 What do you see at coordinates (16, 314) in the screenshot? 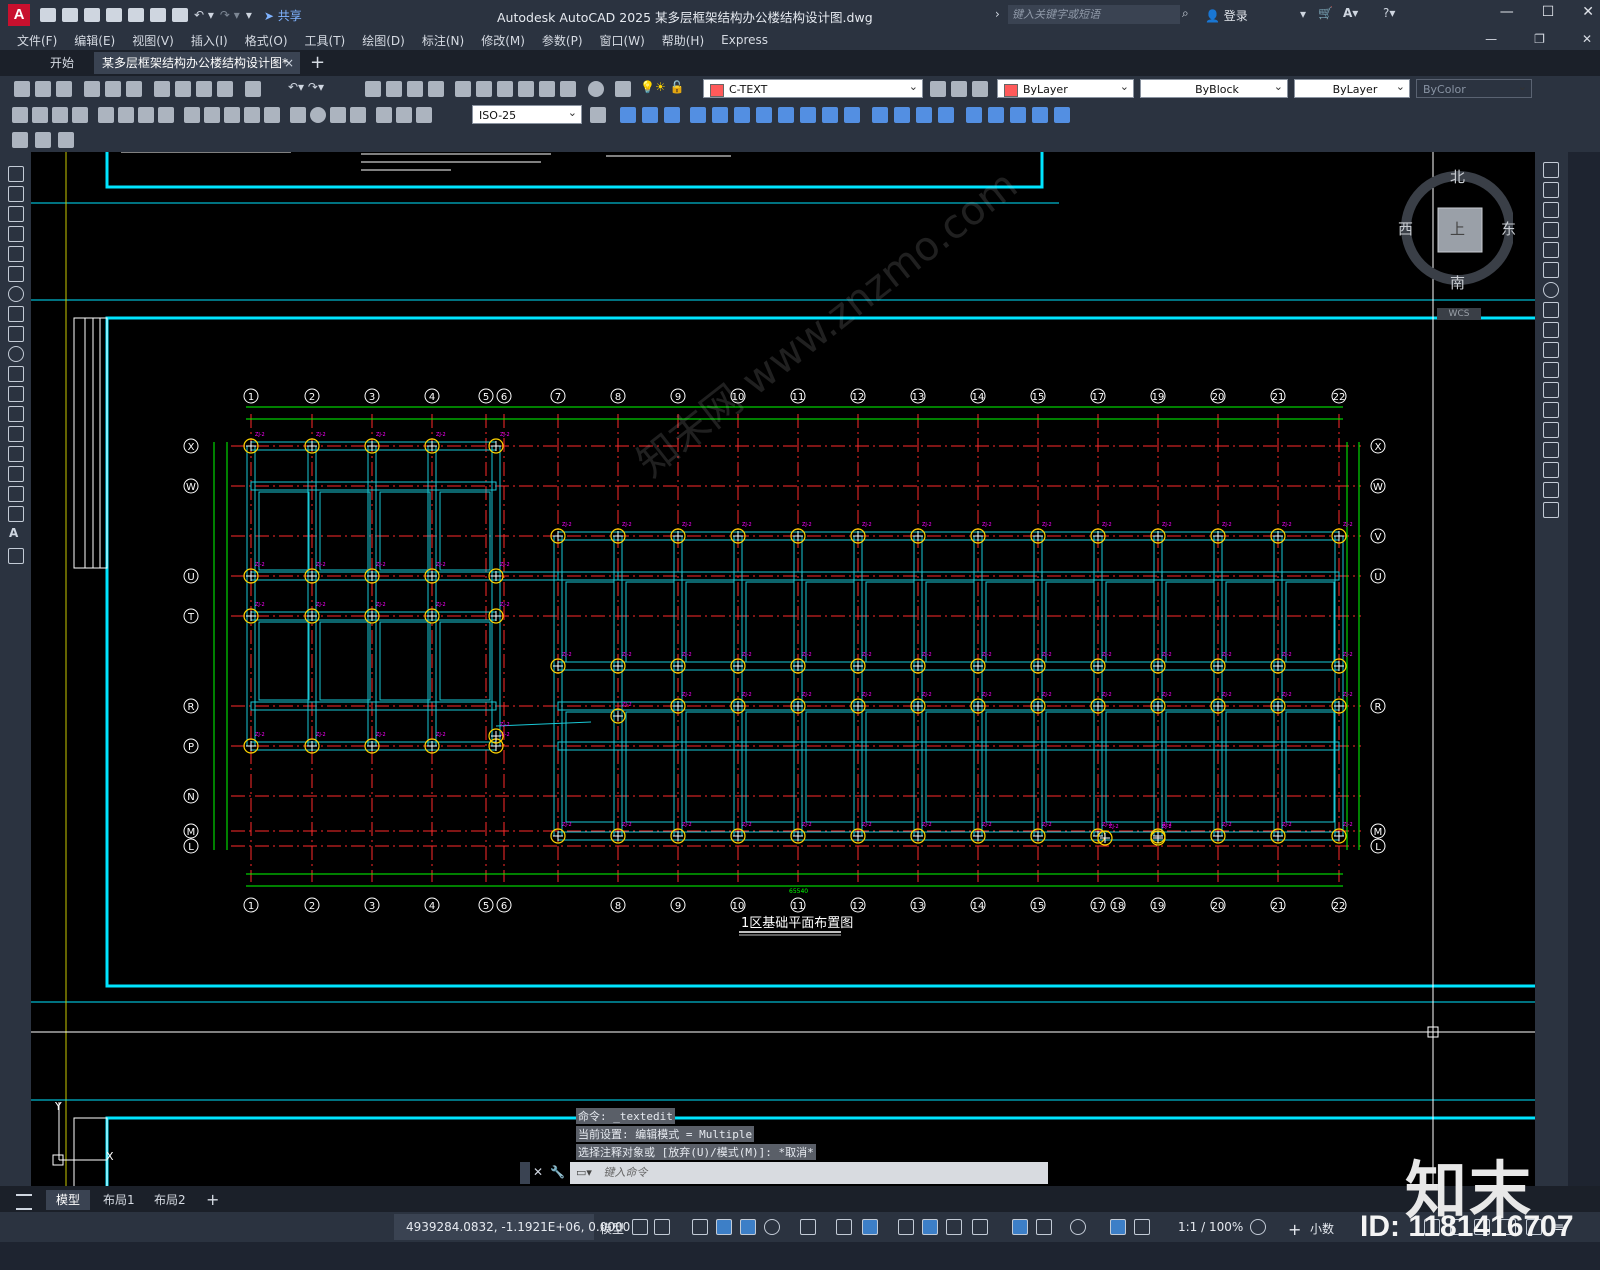
I see `revcloud-icon` at bounding box center [16, 314].